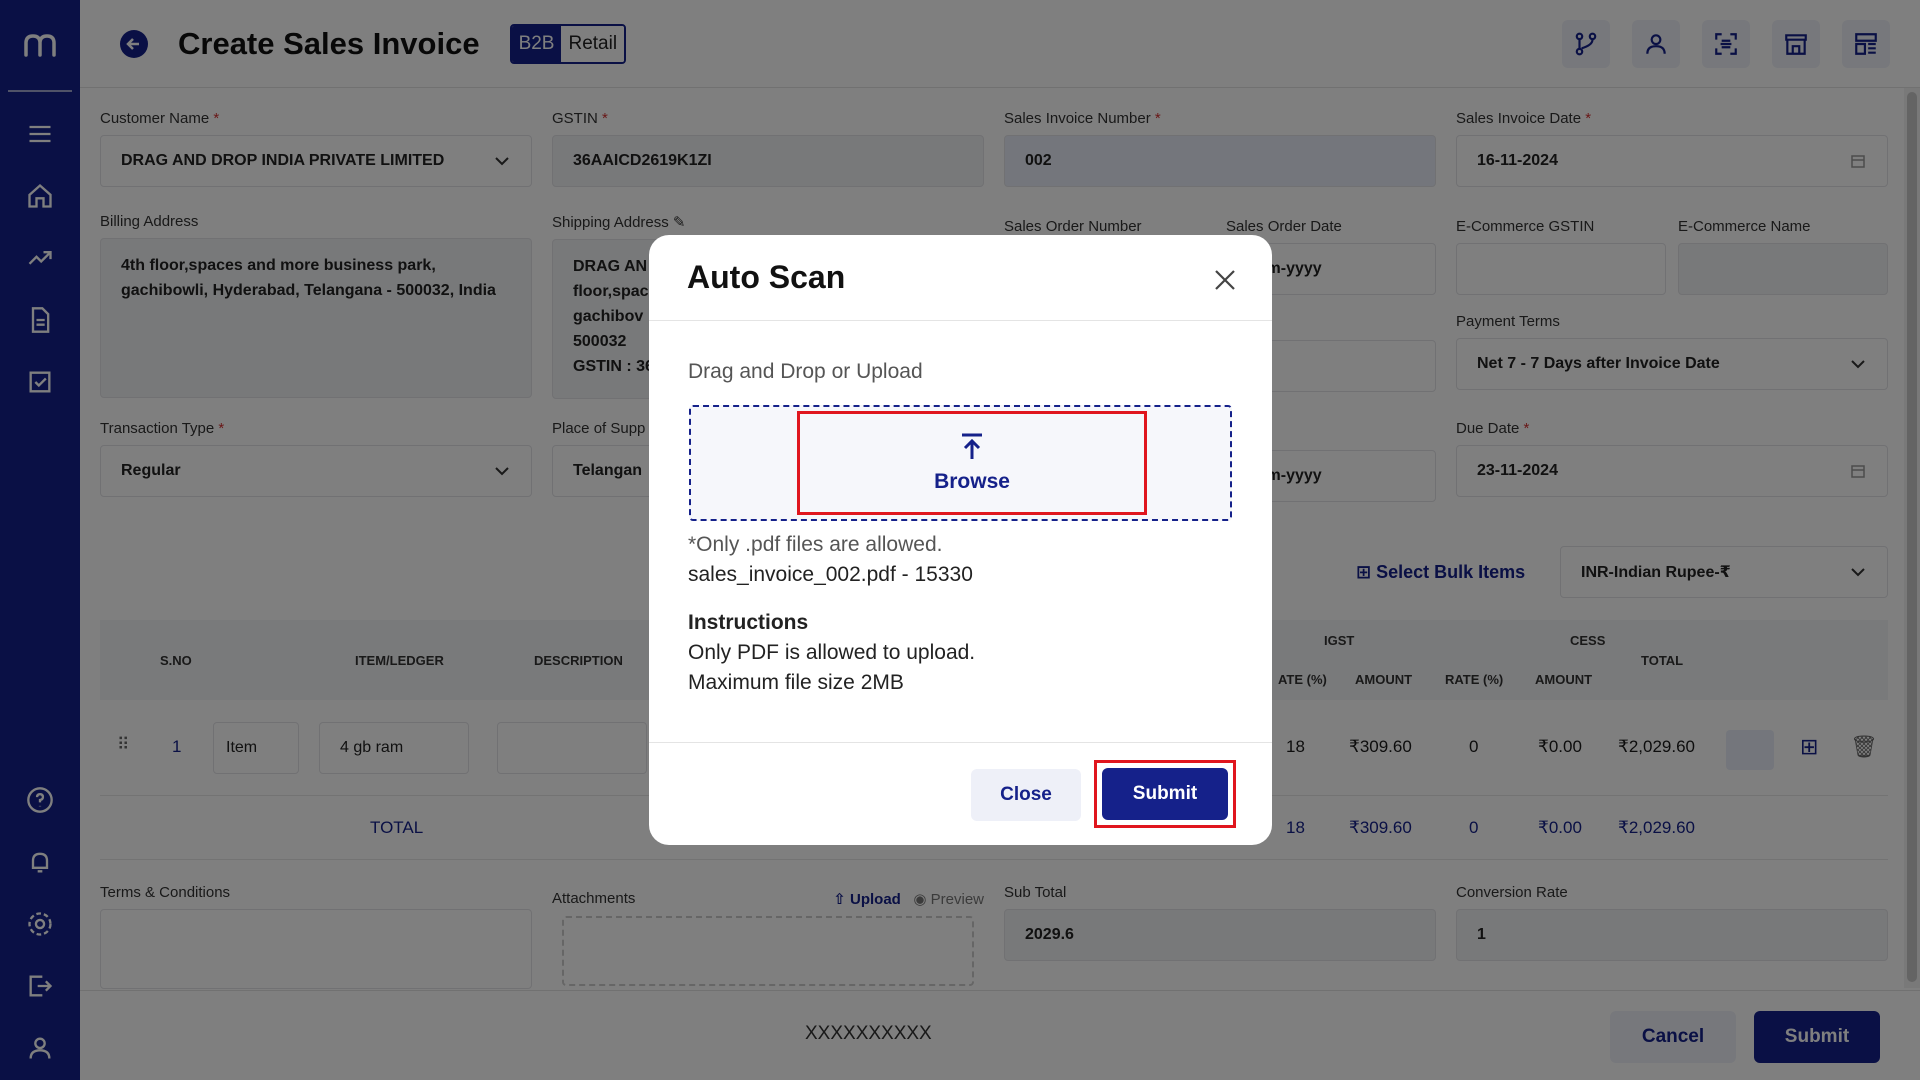 The height and width of the screenshot is (1080, 1920). Describe the element at coordinates (832, 652) in the screenshot. I see `instruction-item: Only PDF is allowed to upload.` at that location.